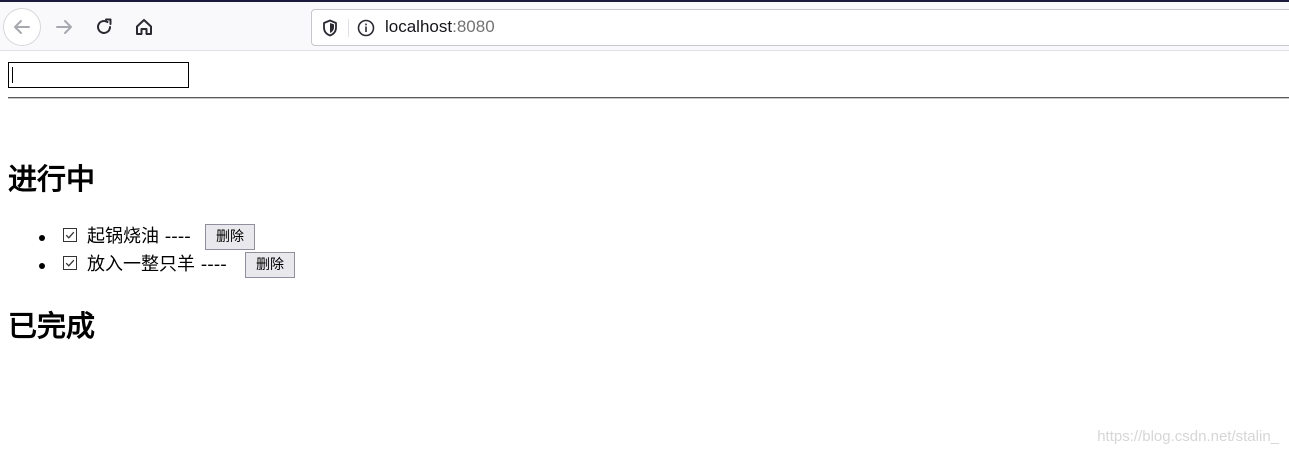 The height and width of the screenshot is (456, 1289). Describe the element at coordinates (157, 264) in the screenshot. I see `item-text: 放入一整只羊 ----` at that location.